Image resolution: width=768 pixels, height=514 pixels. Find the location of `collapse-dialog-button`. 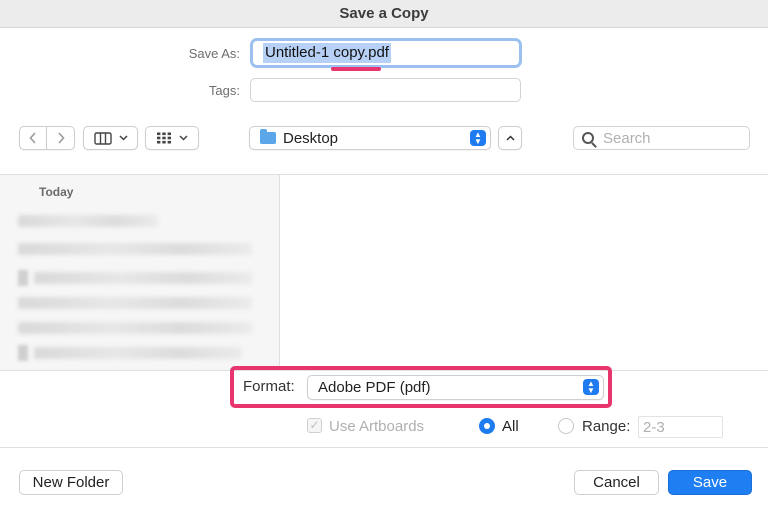

collapse-dialog-button is located at coordinates (510, 138).